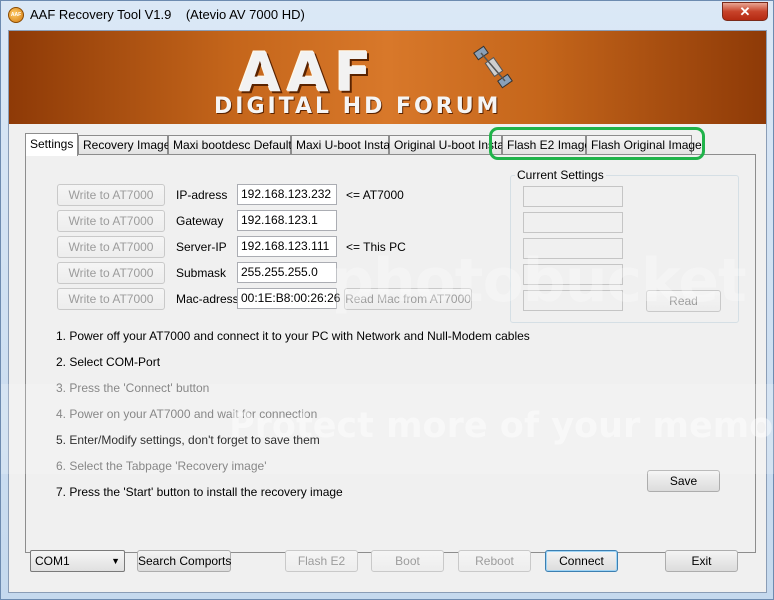 The image size is (774, 600). What do you see at coordinates (624, 245) in the screenshot?
I see `current-settings-group: Current Settings Read` at bounding box center [624, 245].